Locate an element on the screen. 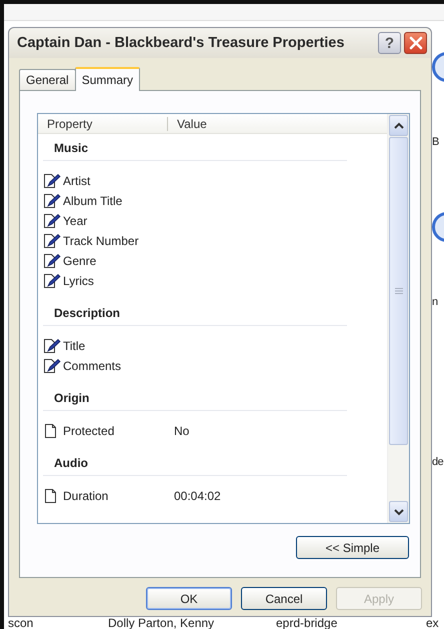 This screenshot has width=444, height=629. window-title: Captain Dan - Blackbeard's Treasure Properties is located at coordinates (181, 43).